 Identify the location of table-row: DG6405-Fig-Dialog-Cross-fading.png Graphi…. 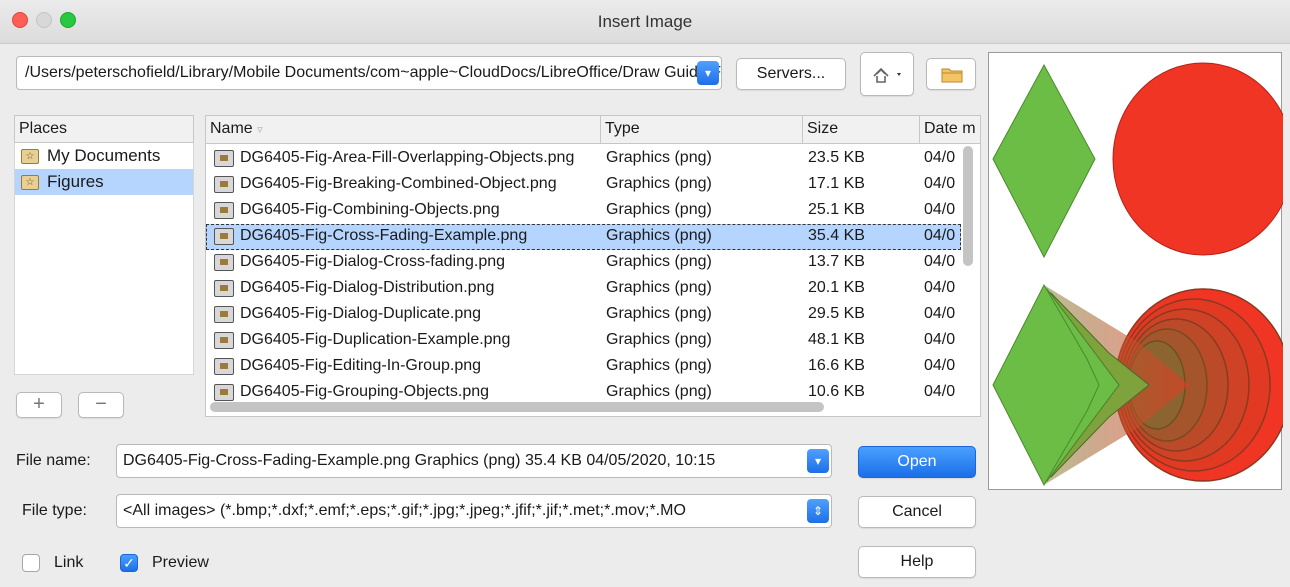
(583, 263).